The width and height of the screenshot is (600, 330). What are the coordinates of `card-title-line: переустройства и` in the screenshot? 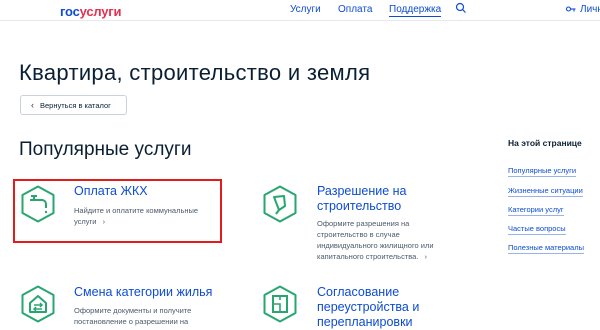 It's located at (368, 307).